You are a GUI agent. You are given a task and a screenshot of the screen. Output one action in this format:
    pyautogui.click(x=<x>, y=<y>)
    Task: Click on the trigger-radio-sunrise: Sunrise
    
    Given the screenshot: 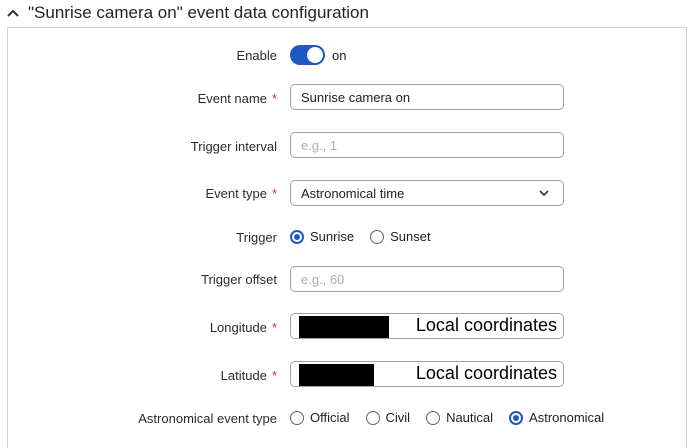 What is the action you would take?
    pyautogui.click(x=322, y=236)
    